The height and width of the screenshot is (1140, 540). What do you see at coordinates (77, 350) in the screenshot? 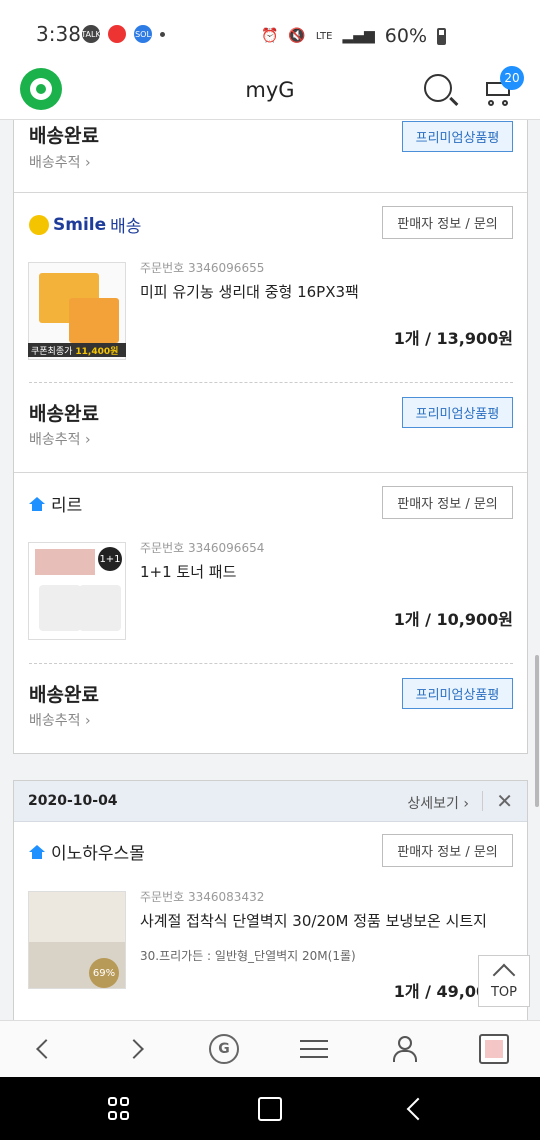
I see `coupon-final-price: 쿠폰최종가 11,400원` at bounding box center [77, 350].